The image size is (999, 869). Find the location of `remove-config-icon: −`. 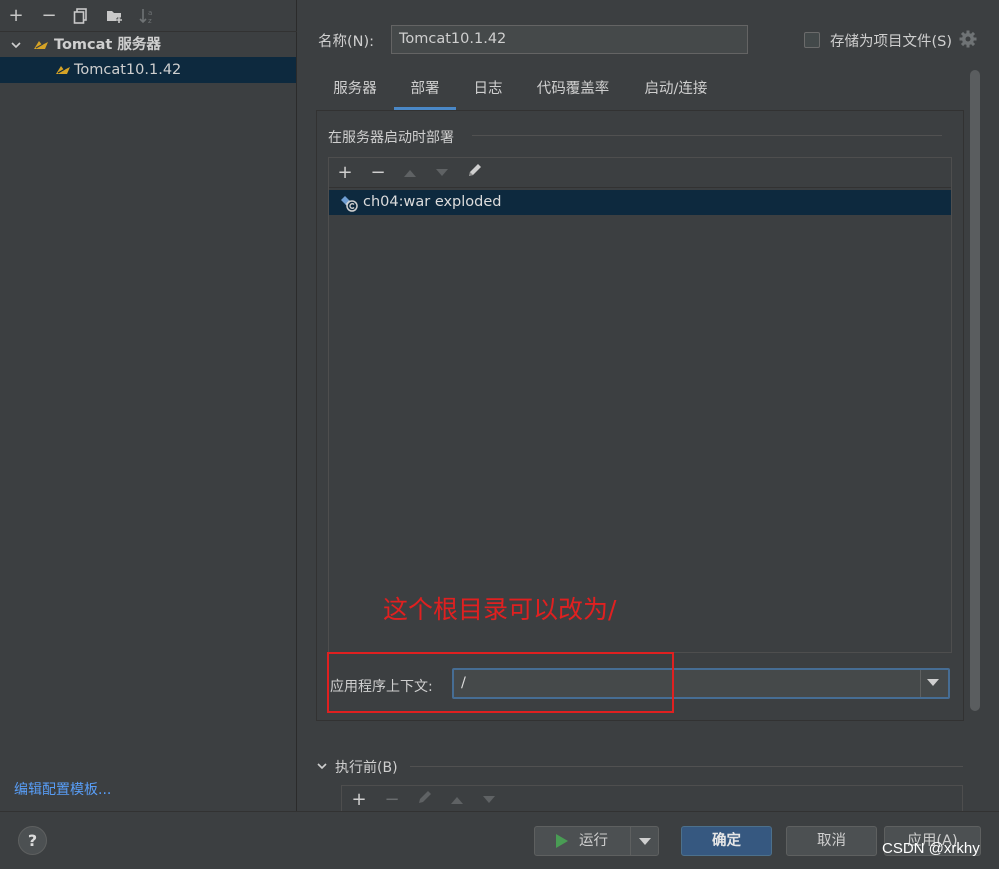

remove-config-icon: − is located at coordinates (49, 16).